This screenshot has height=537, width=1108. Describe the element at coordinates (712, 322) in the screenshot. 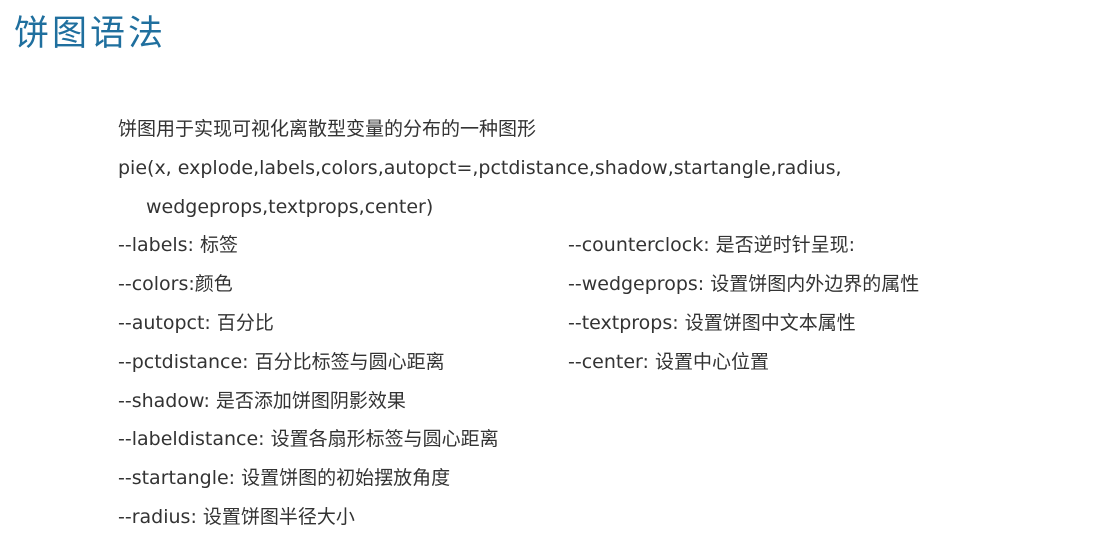

I see `param-textprops: --textprops: 设置饼图中文本属性` at that location.